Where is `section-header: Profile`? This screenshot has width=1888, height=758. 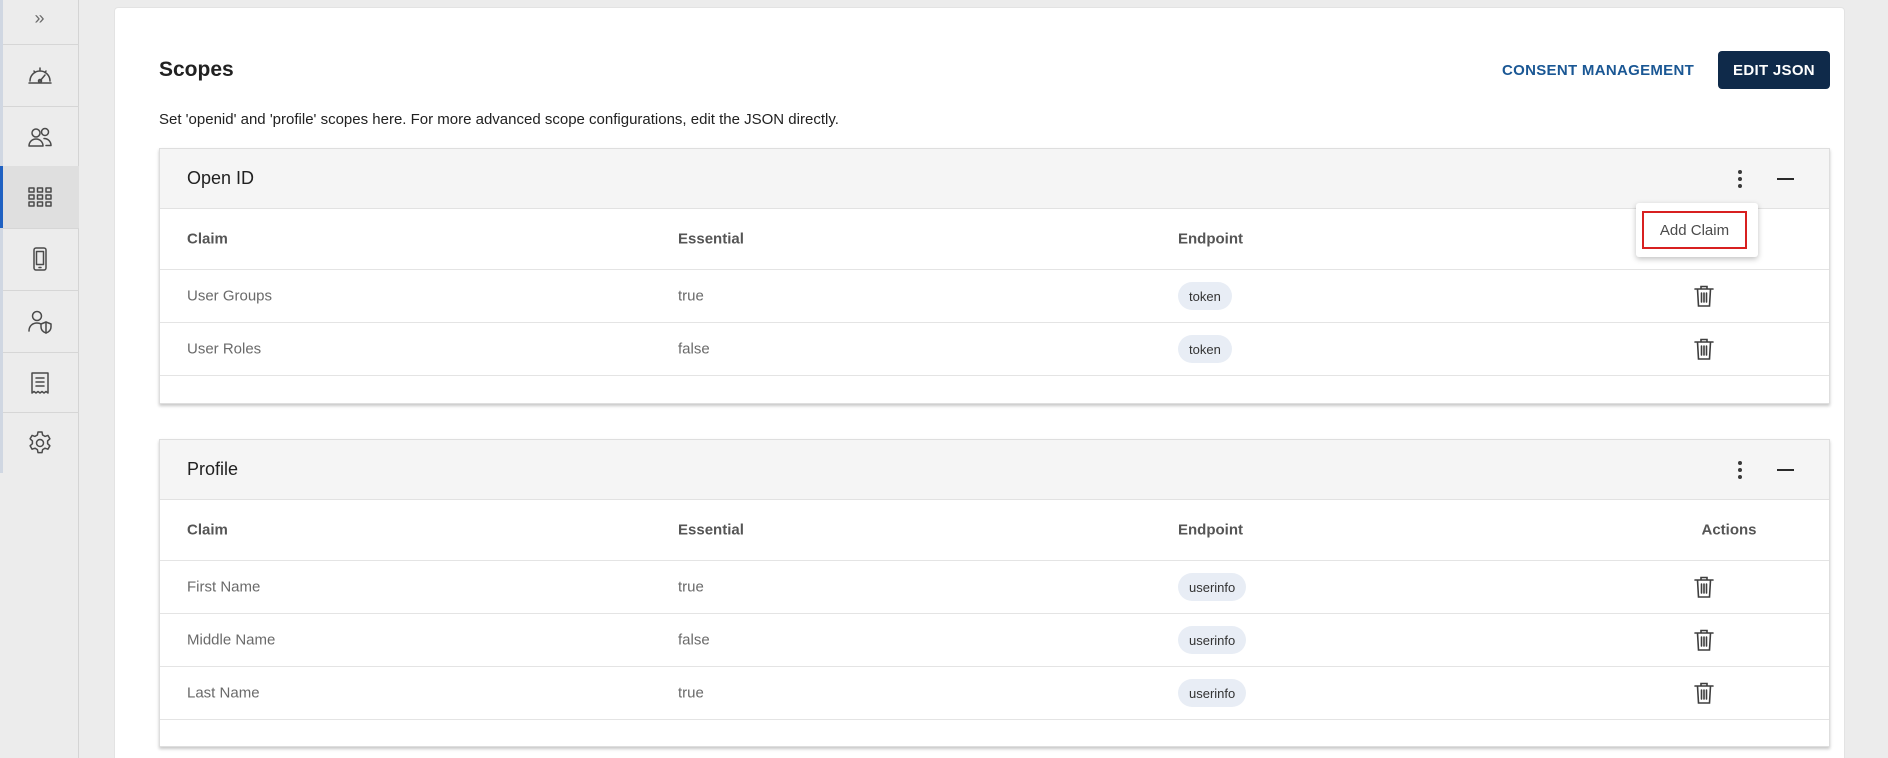
section-header: Profile is located at coordinates (994, 470).